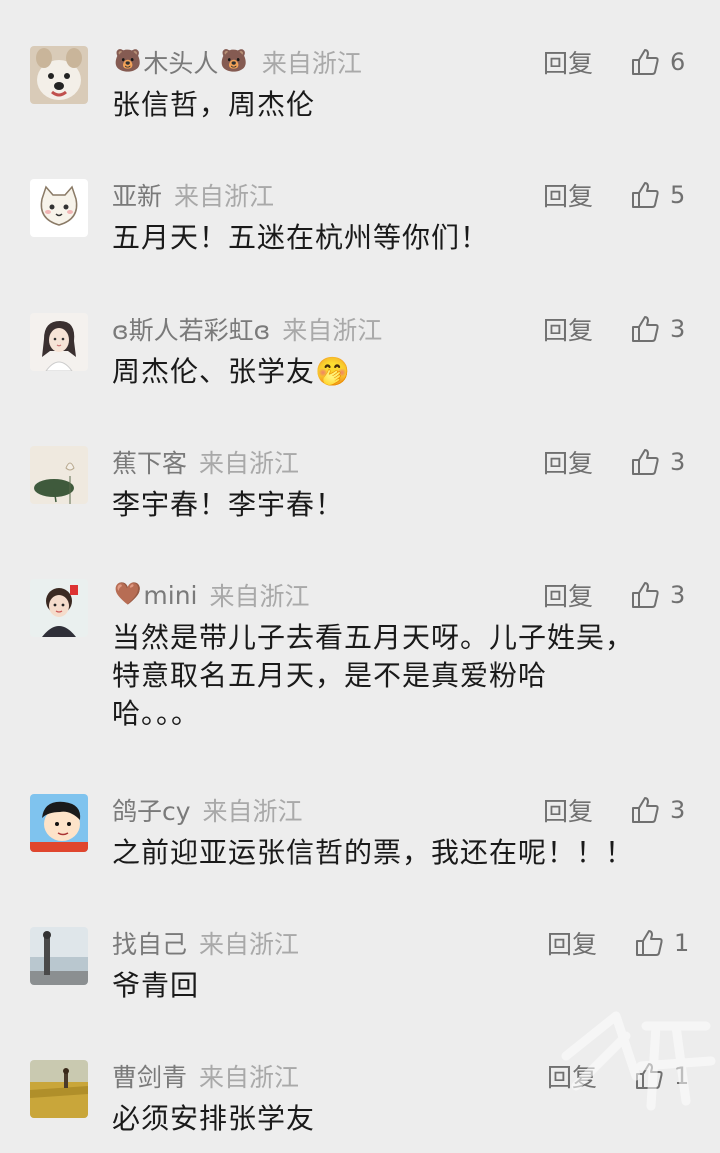  I want to click on avatar-girl-cartoon, so click(59, 608).